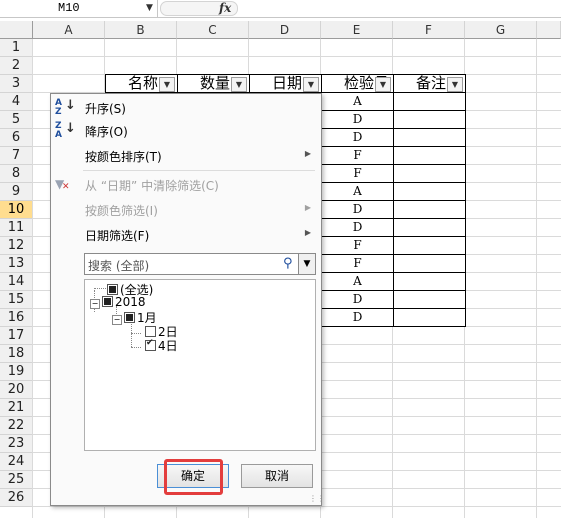  I want to click on row-header-11: 11, so click(16, 228).